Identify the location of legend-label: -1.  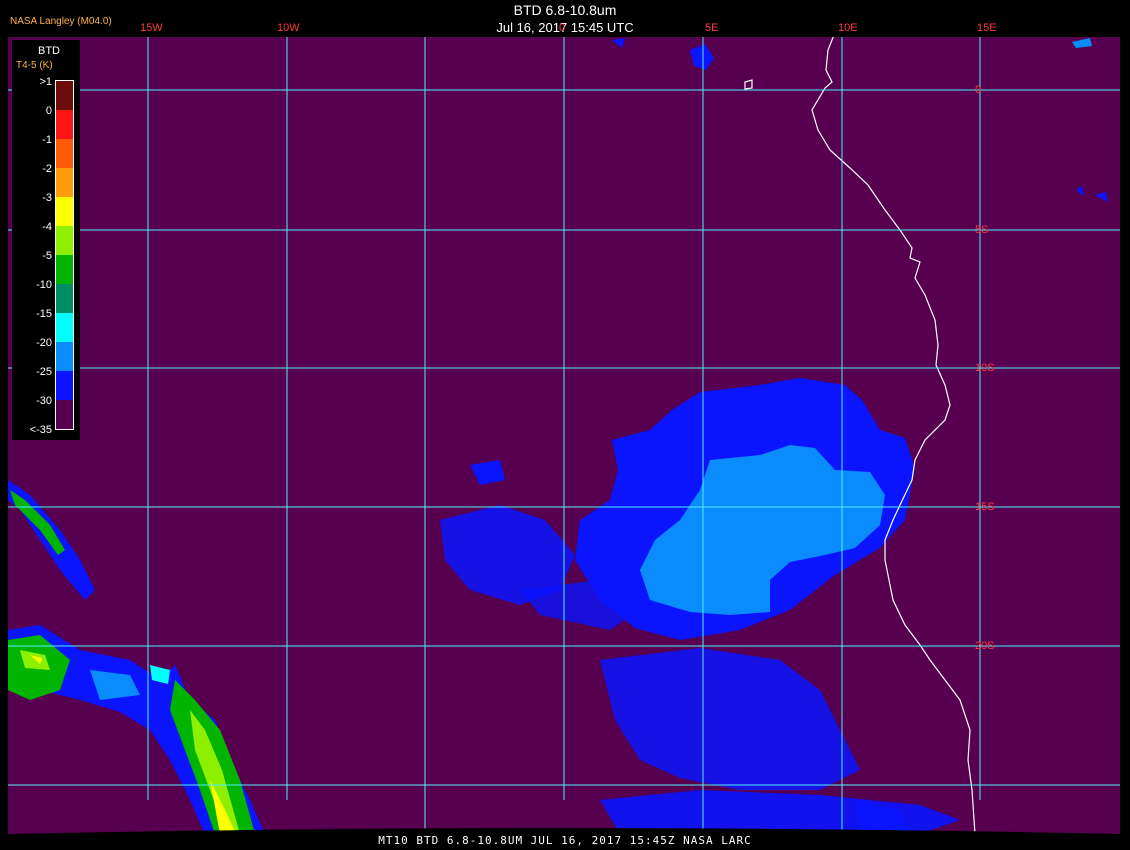
(47, 140).